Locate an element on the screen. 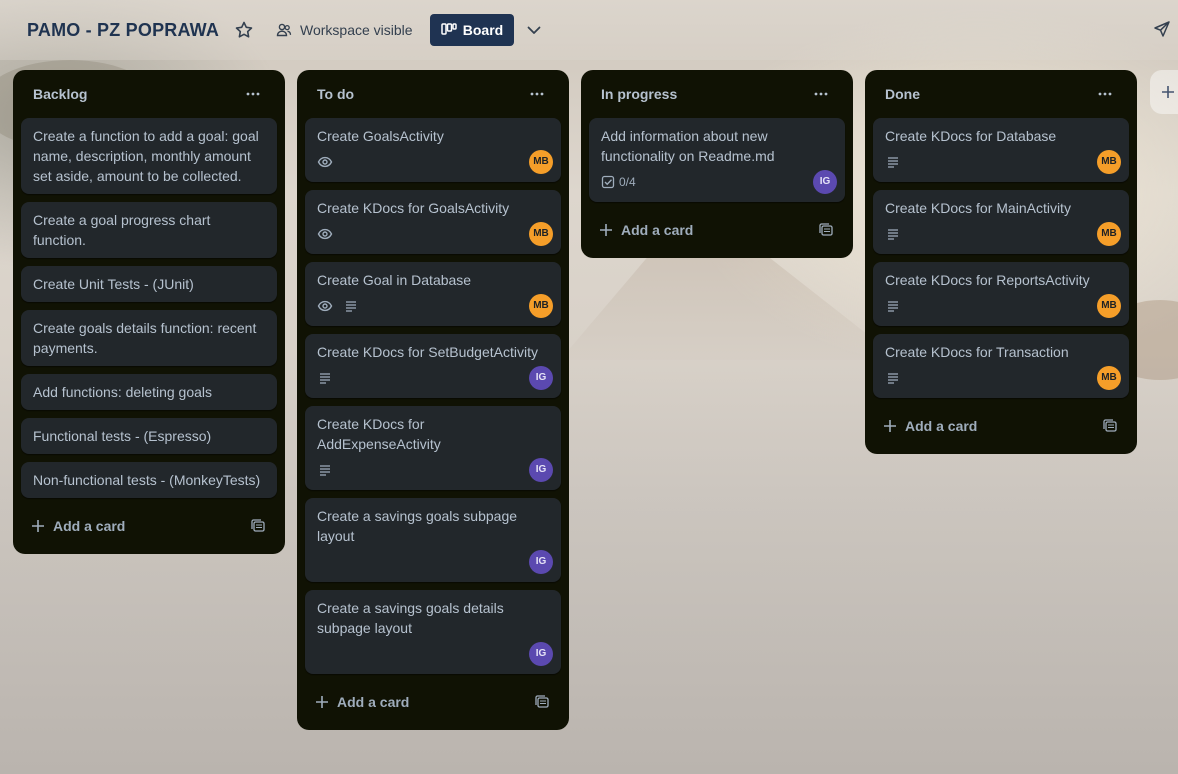 The height and width of the screenshot is (774, 1178). card: Functional tests - (Espresso) is located at coordinates (149, 436).